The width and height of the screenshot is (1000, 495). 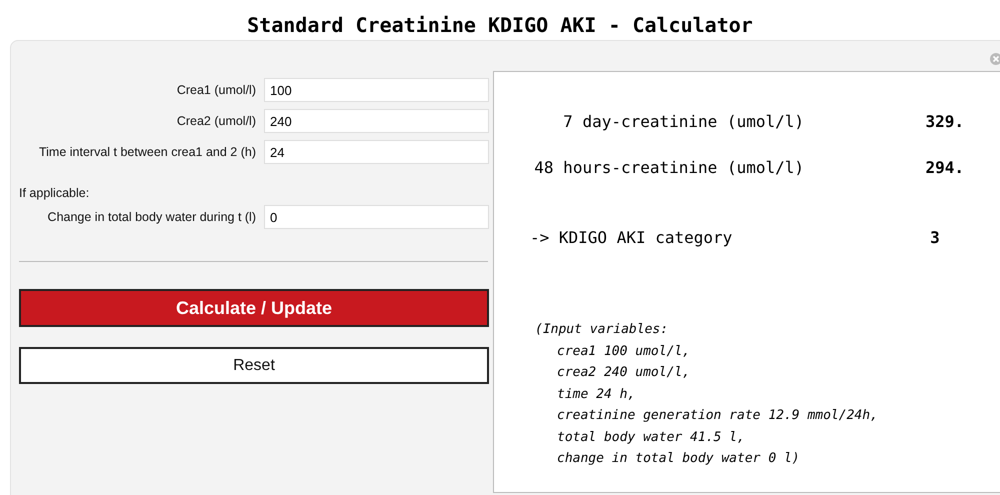 I want to click on summary-line: total body water 41.5 l,, so click(x=651, y=437).